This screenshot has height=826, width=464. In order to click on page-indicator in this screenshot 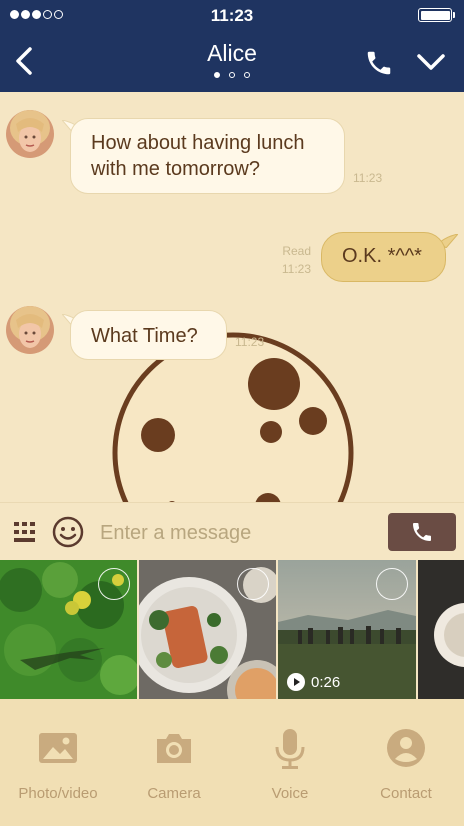, I will do `click(232, 75)`.